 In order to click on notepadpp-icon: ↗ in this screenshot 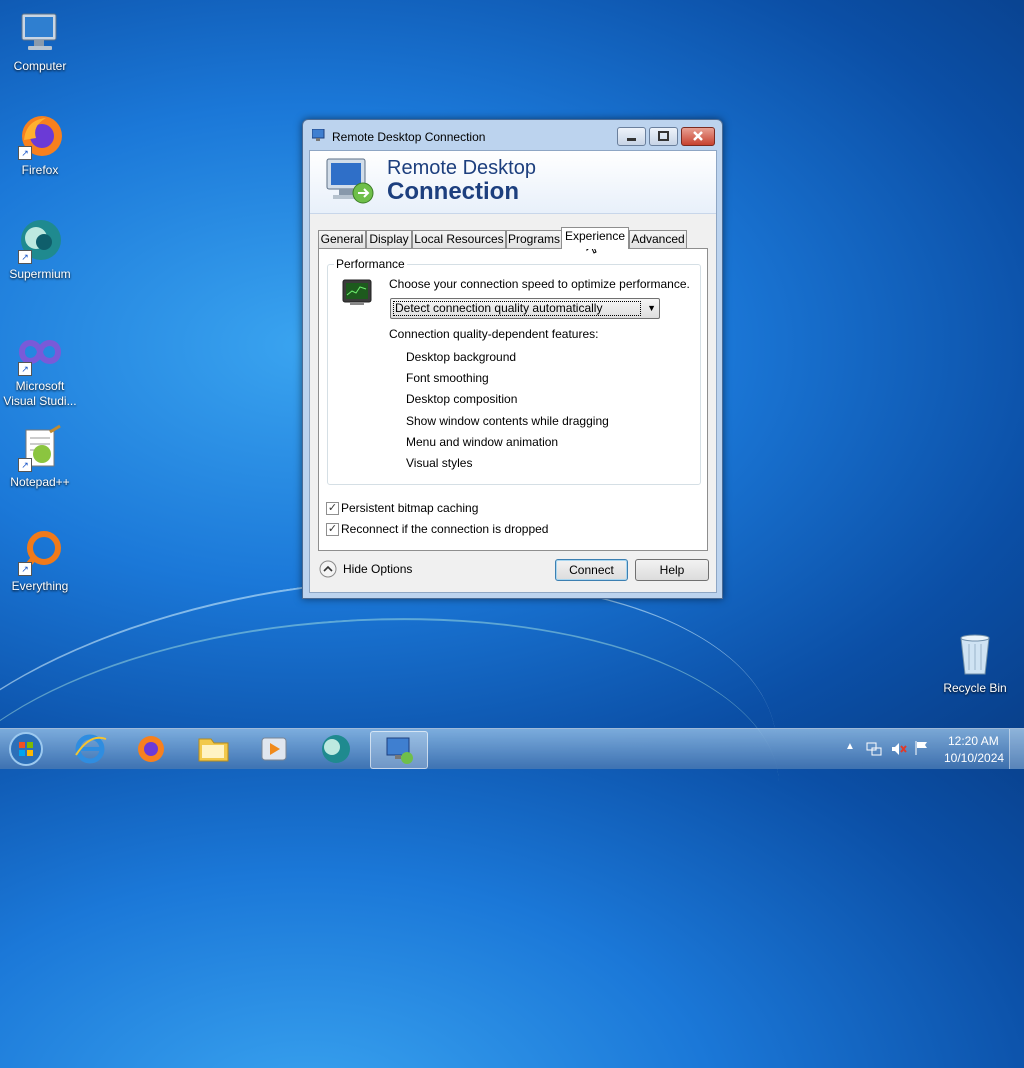, I will do `click(40, 448)`.